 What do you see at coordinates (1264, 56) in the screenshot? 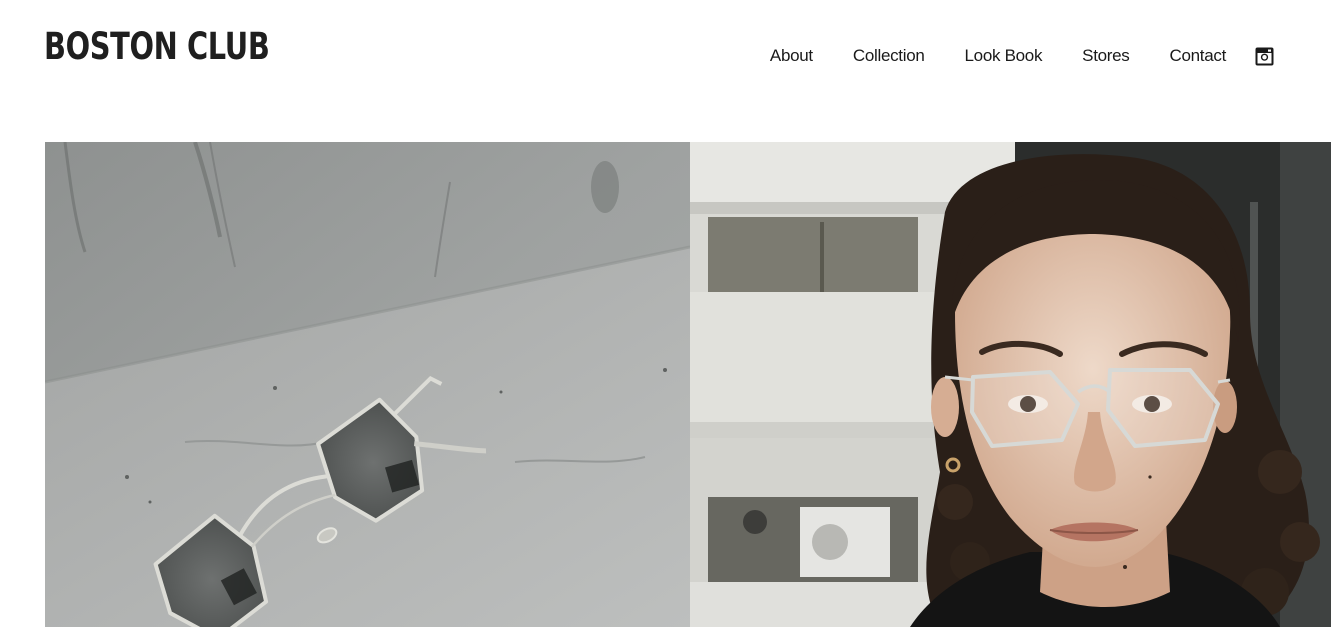
I see `instagram-icon` at bounding box center [1264, 56].